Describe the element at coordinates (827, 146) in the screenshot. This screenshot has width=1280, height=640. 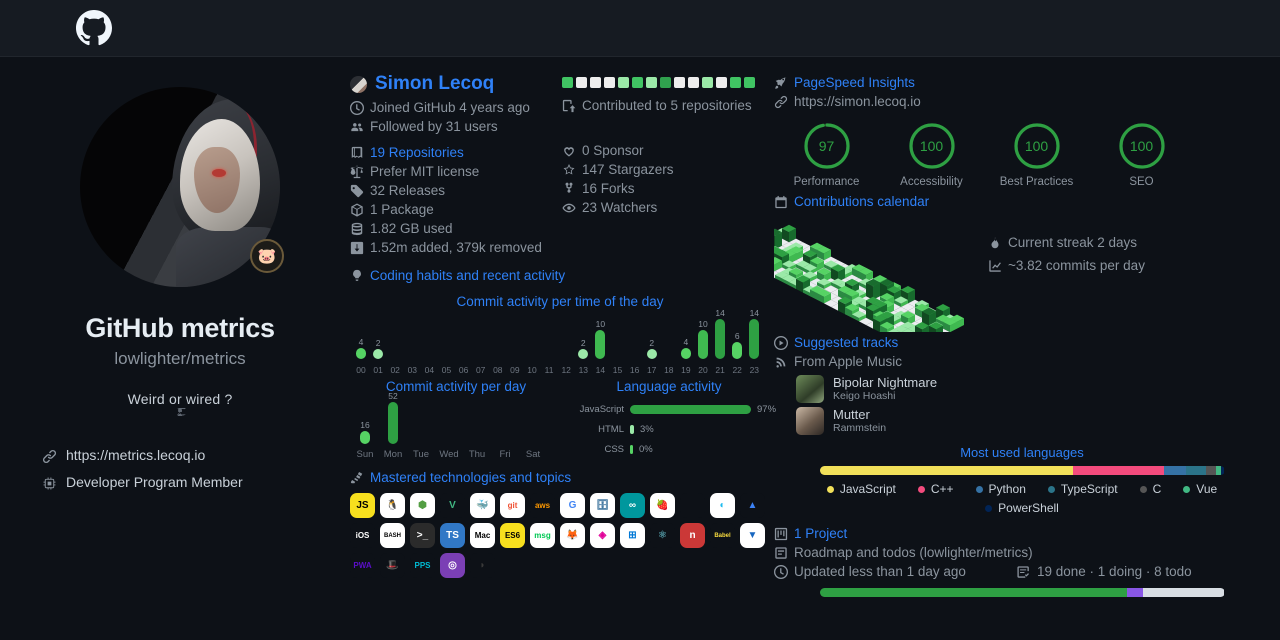
I see `gauge-ring: 97` at that location.